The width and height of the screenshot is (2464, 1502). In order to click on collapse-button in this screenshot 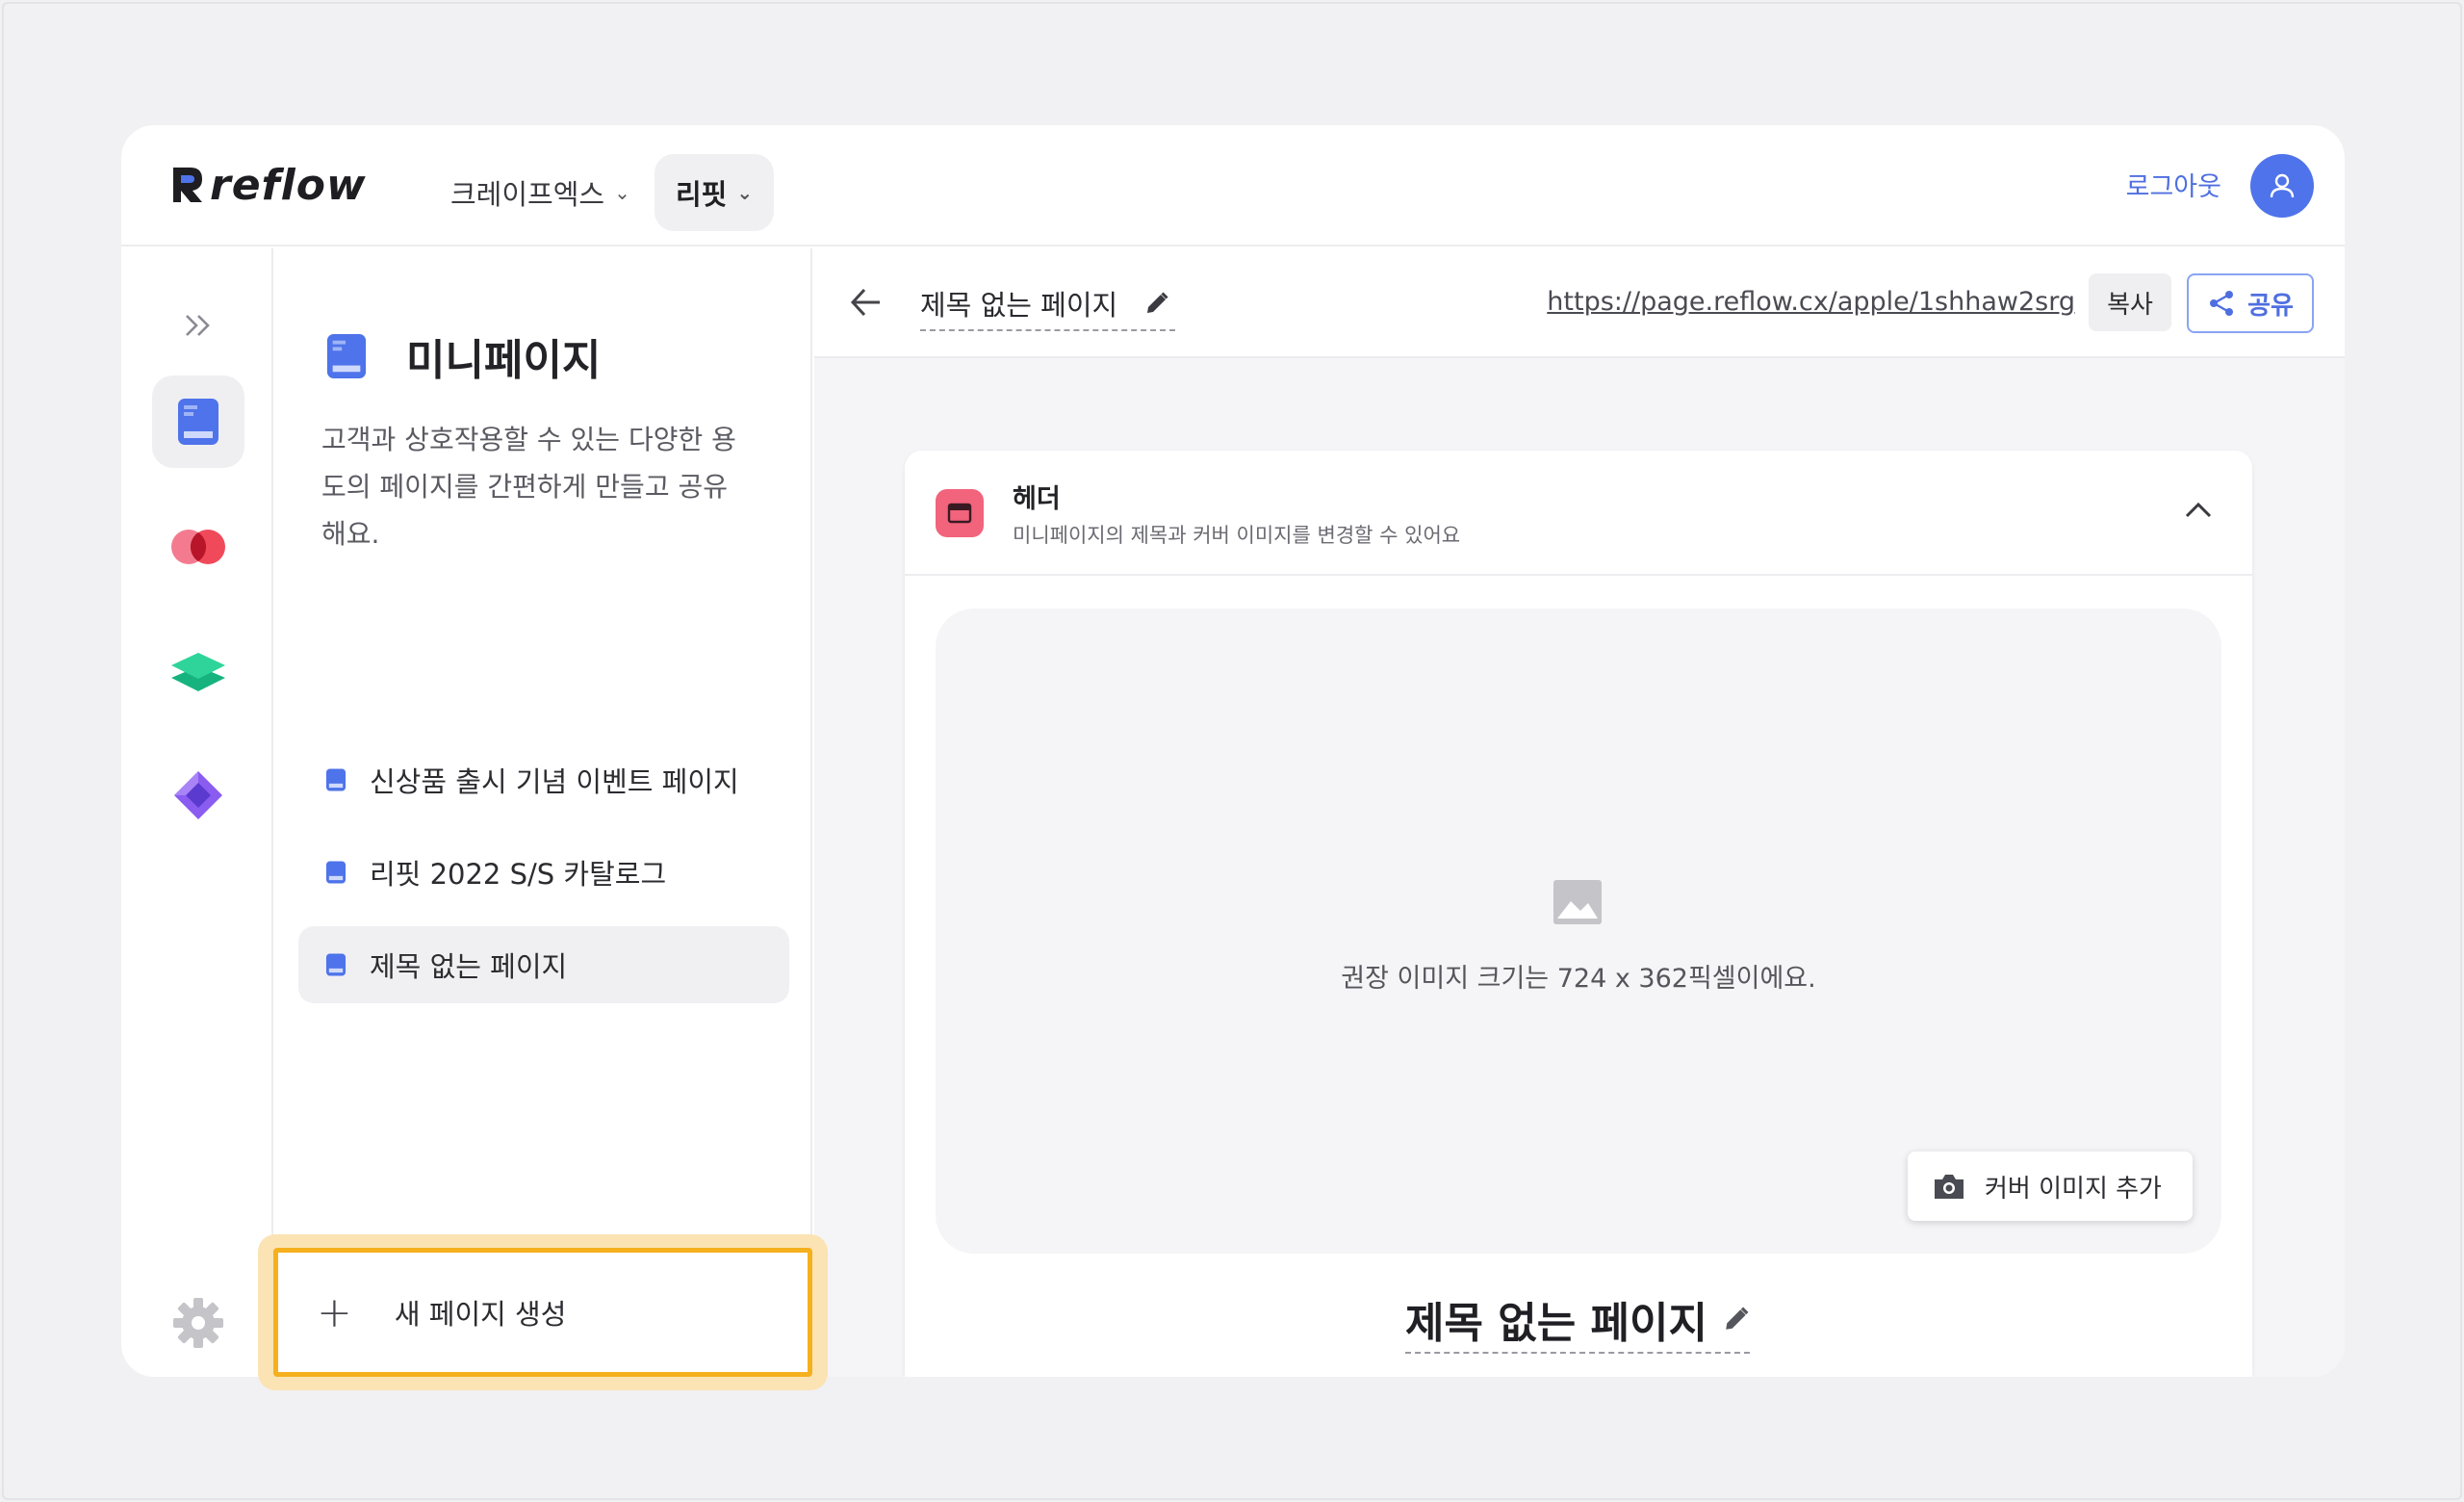, I will do `click(2198, 511)`.